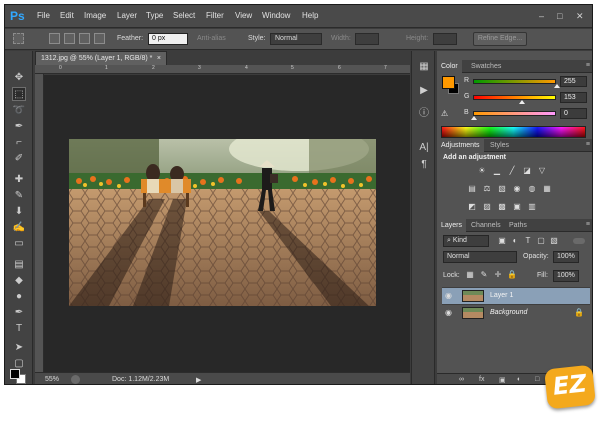  I want to click on paragraph-panel-icon: ¶, so click(424, 165).